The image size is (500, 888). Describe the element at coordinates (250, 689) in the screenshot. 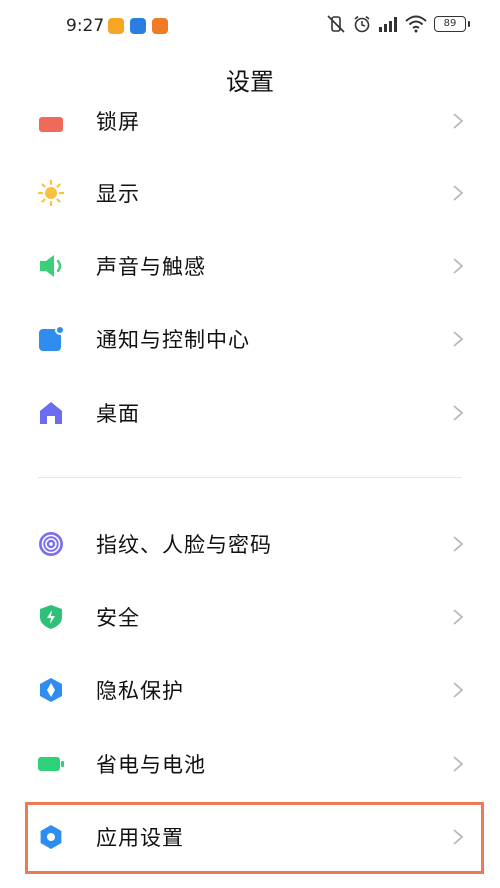

I see `settings-item-privacy: 隐私保护` at that location.